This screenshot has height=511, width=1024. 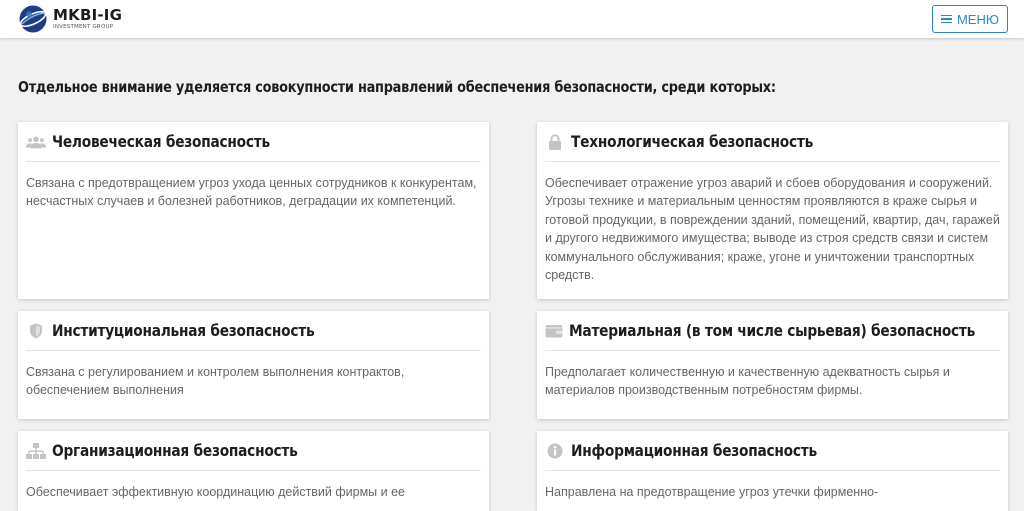 What do you see at coordinates (555, 141) in the screenshot?
I see `lock-icon` at bounding box center [555, 141].